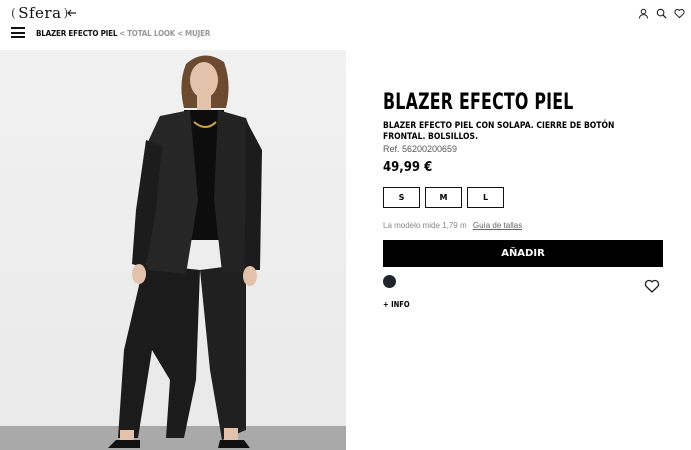 This screenshot has width=691, height=450. Describe the element at coordinates (425, 225) in the screenshot. I see `model-height-text: La modelo mide 1,79 m` at that location.